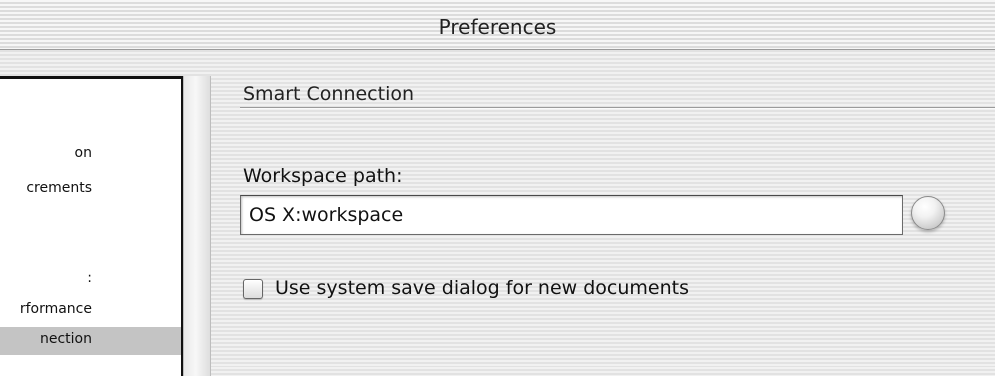 The image size is (995, 376). I want to click on sidebar-item-label: crements, so click(59, 188).